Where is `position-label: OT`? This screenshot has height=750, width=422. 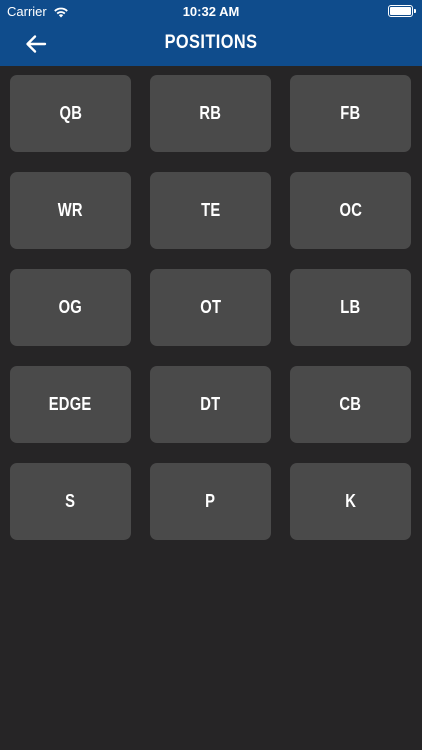 position-label: OT is located at coordinates (210, 307).